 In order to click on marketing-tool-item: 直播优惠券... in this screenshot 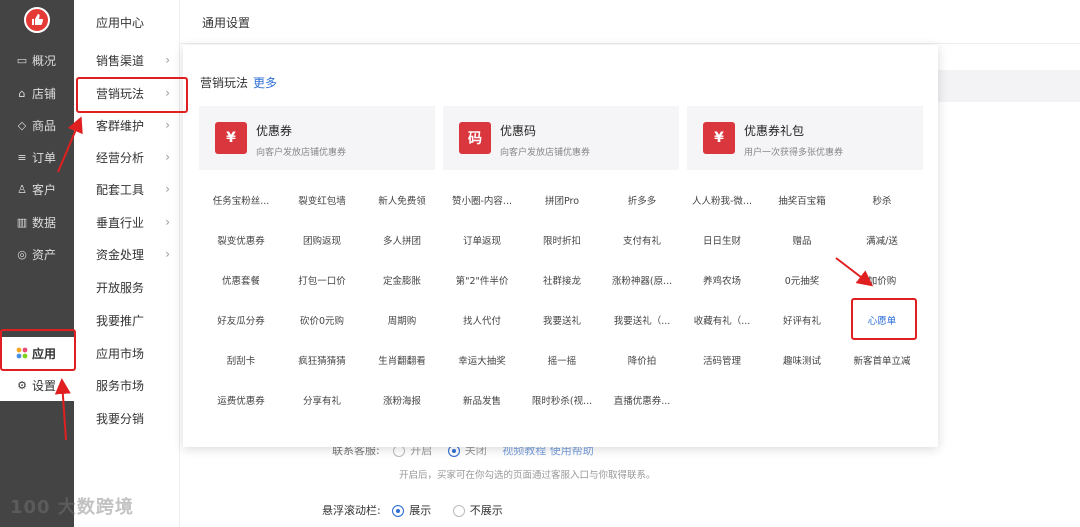, I will do `click(642, 402)`.